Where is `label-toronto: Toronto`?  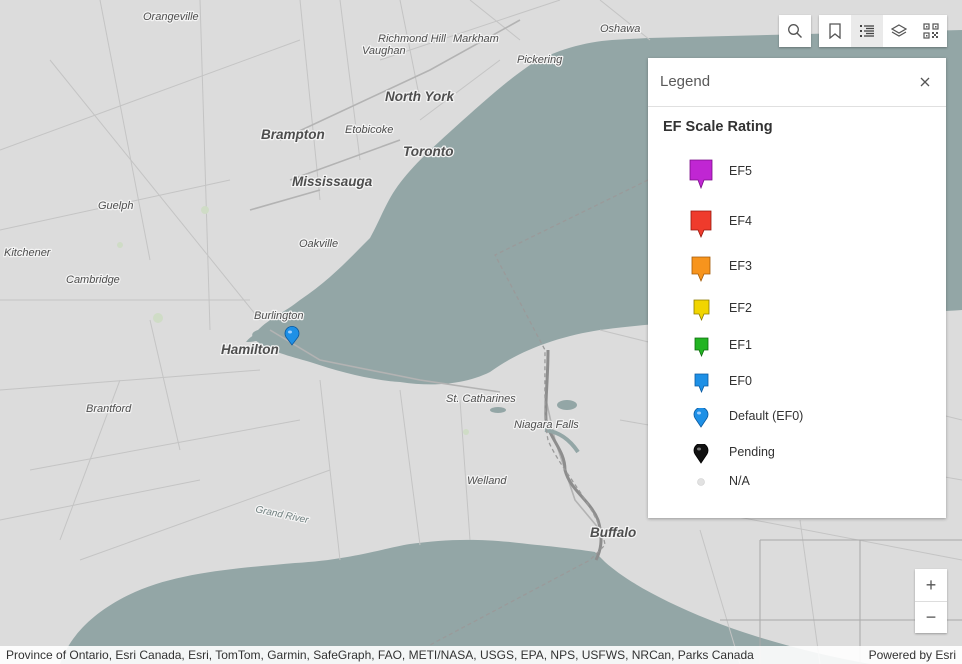 label-toronto: Toronto is located at coordinates (428, 151).